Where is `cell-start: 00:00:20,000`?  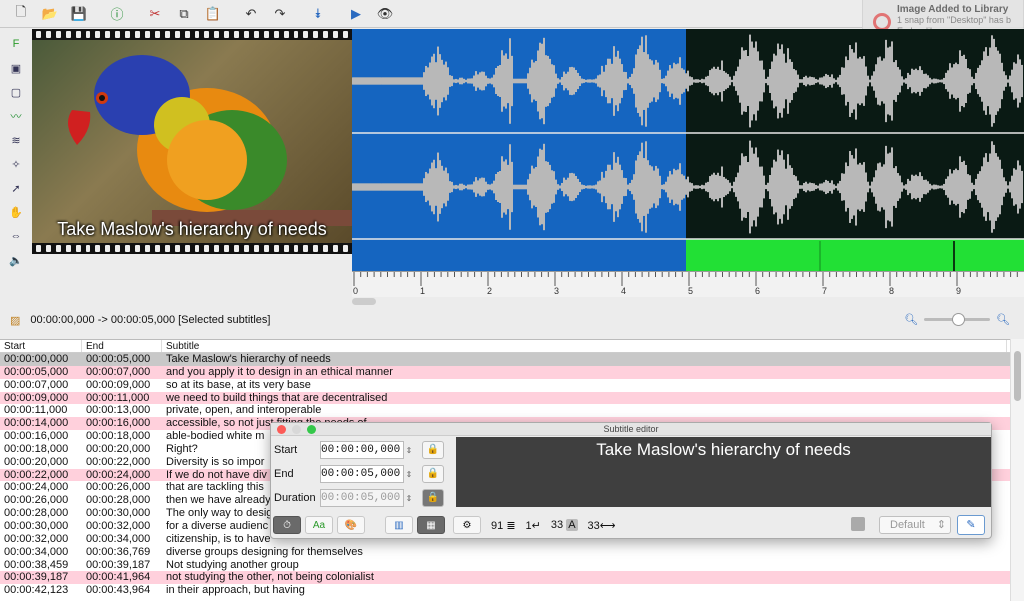
cell-start: 00:00:20,000 is located at coordinates (36, 461).